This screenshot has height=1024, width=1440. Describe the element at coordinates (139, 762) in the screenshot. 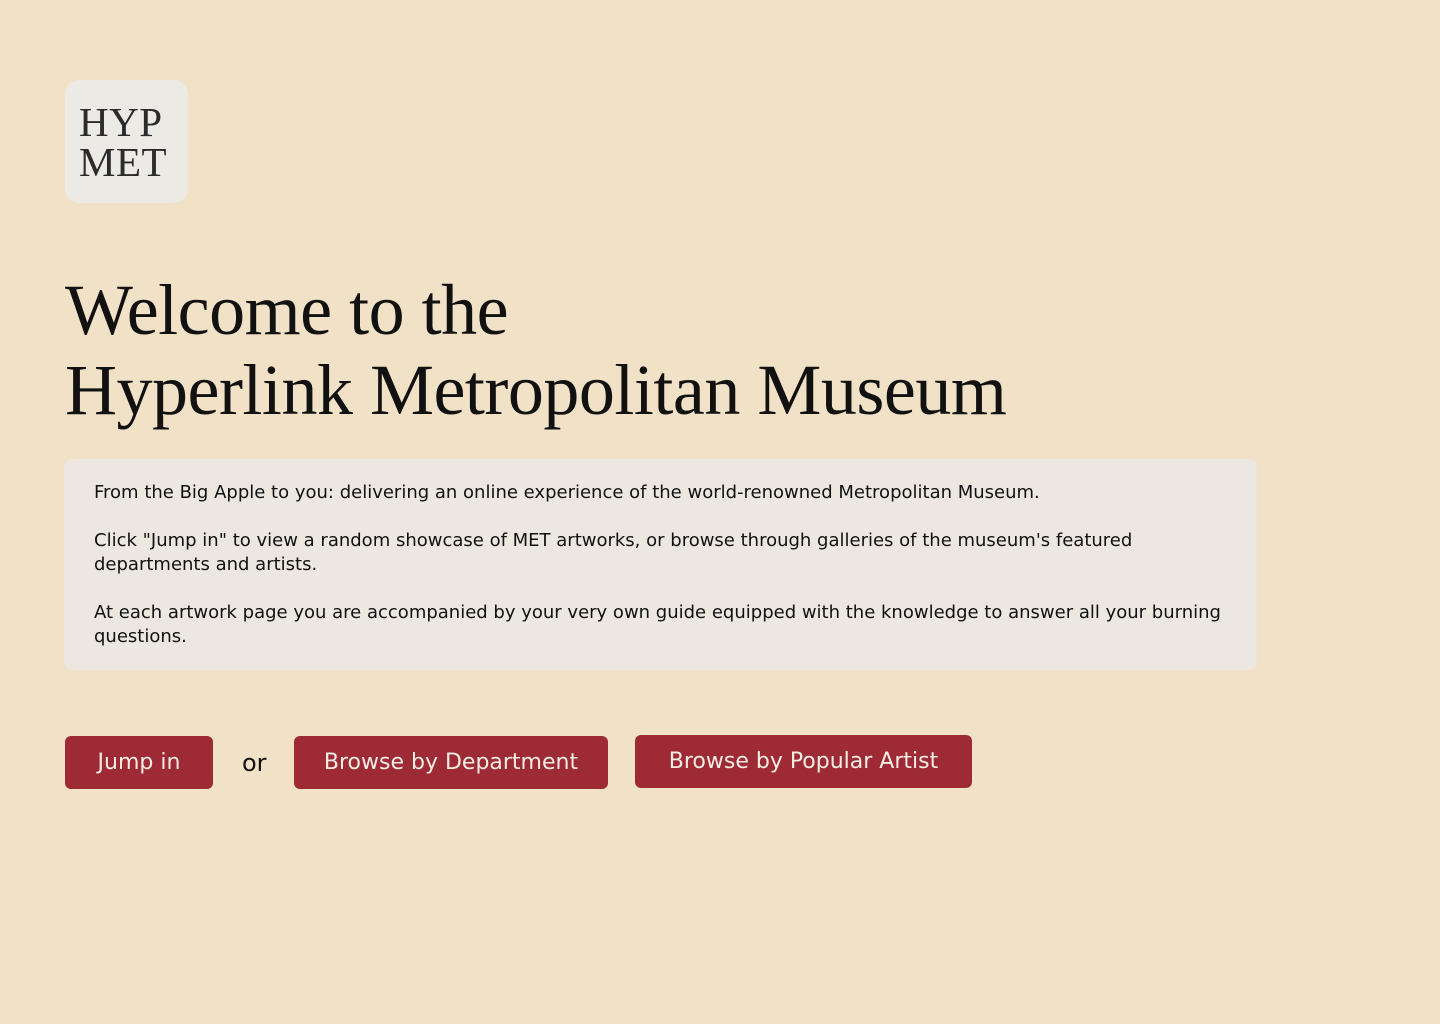

I see `jump-in-button: Jump in` at that location.